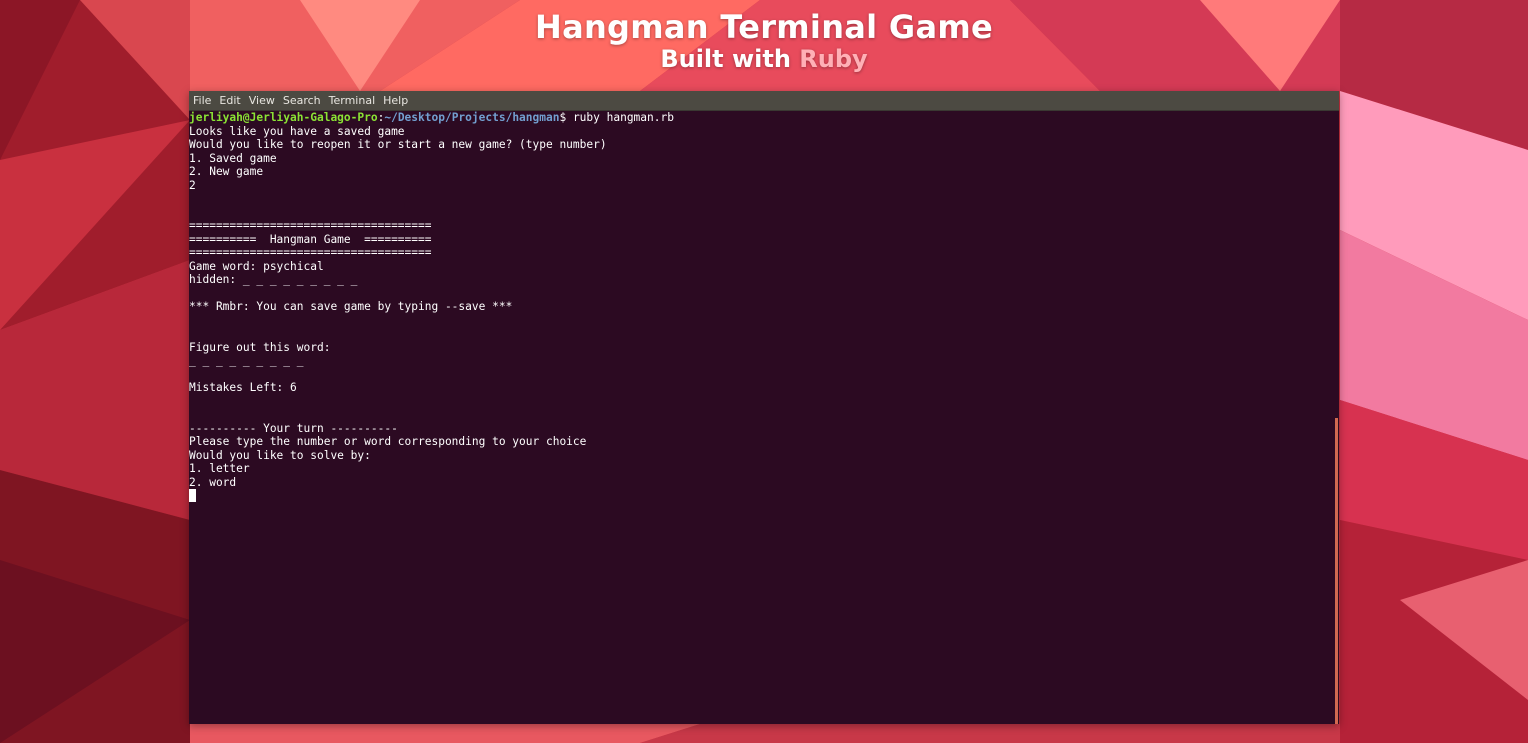  What do you see at coordinates (273, 279) in the screenshot?
I see `terminal-line: hidden: _ _ _ _ _ _ _ _ _` at bounding box center [273, 279].